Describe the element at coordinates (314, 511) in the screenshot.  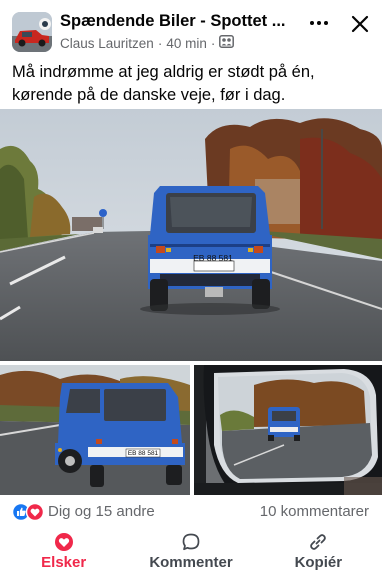
I see `comment-count: 10 kommentarer` at that location.